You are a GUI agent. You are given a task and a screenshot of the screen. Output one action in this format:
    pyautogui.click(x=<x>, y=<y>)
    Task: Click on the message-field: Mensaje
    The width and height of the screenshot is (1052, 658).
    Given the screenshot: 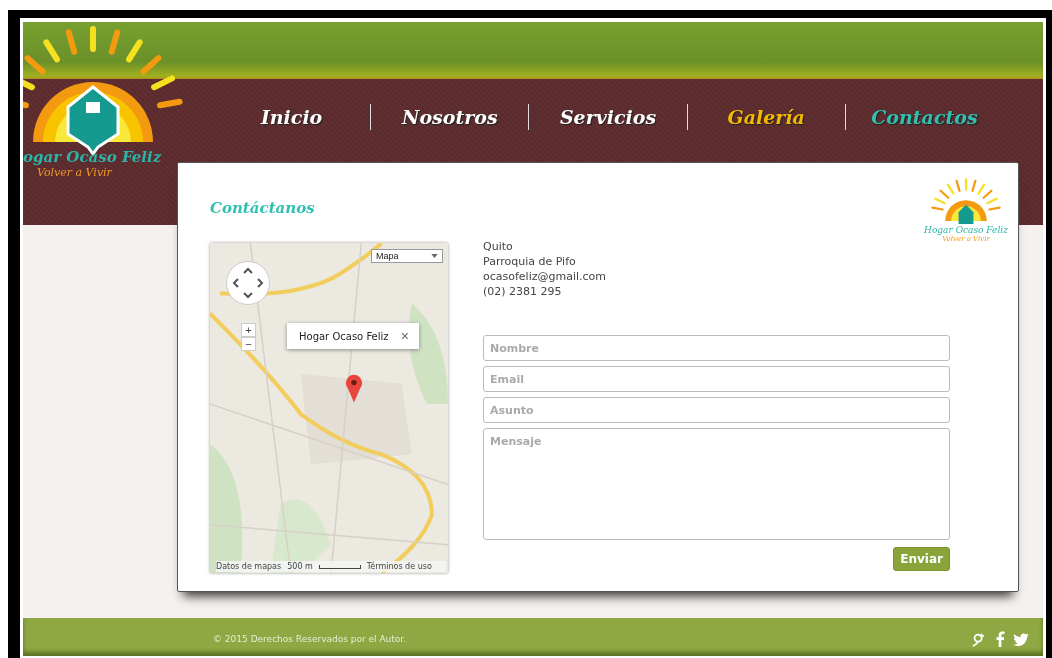 What is the action you would take?
    pyautogui.click(x=716, y=484)
    